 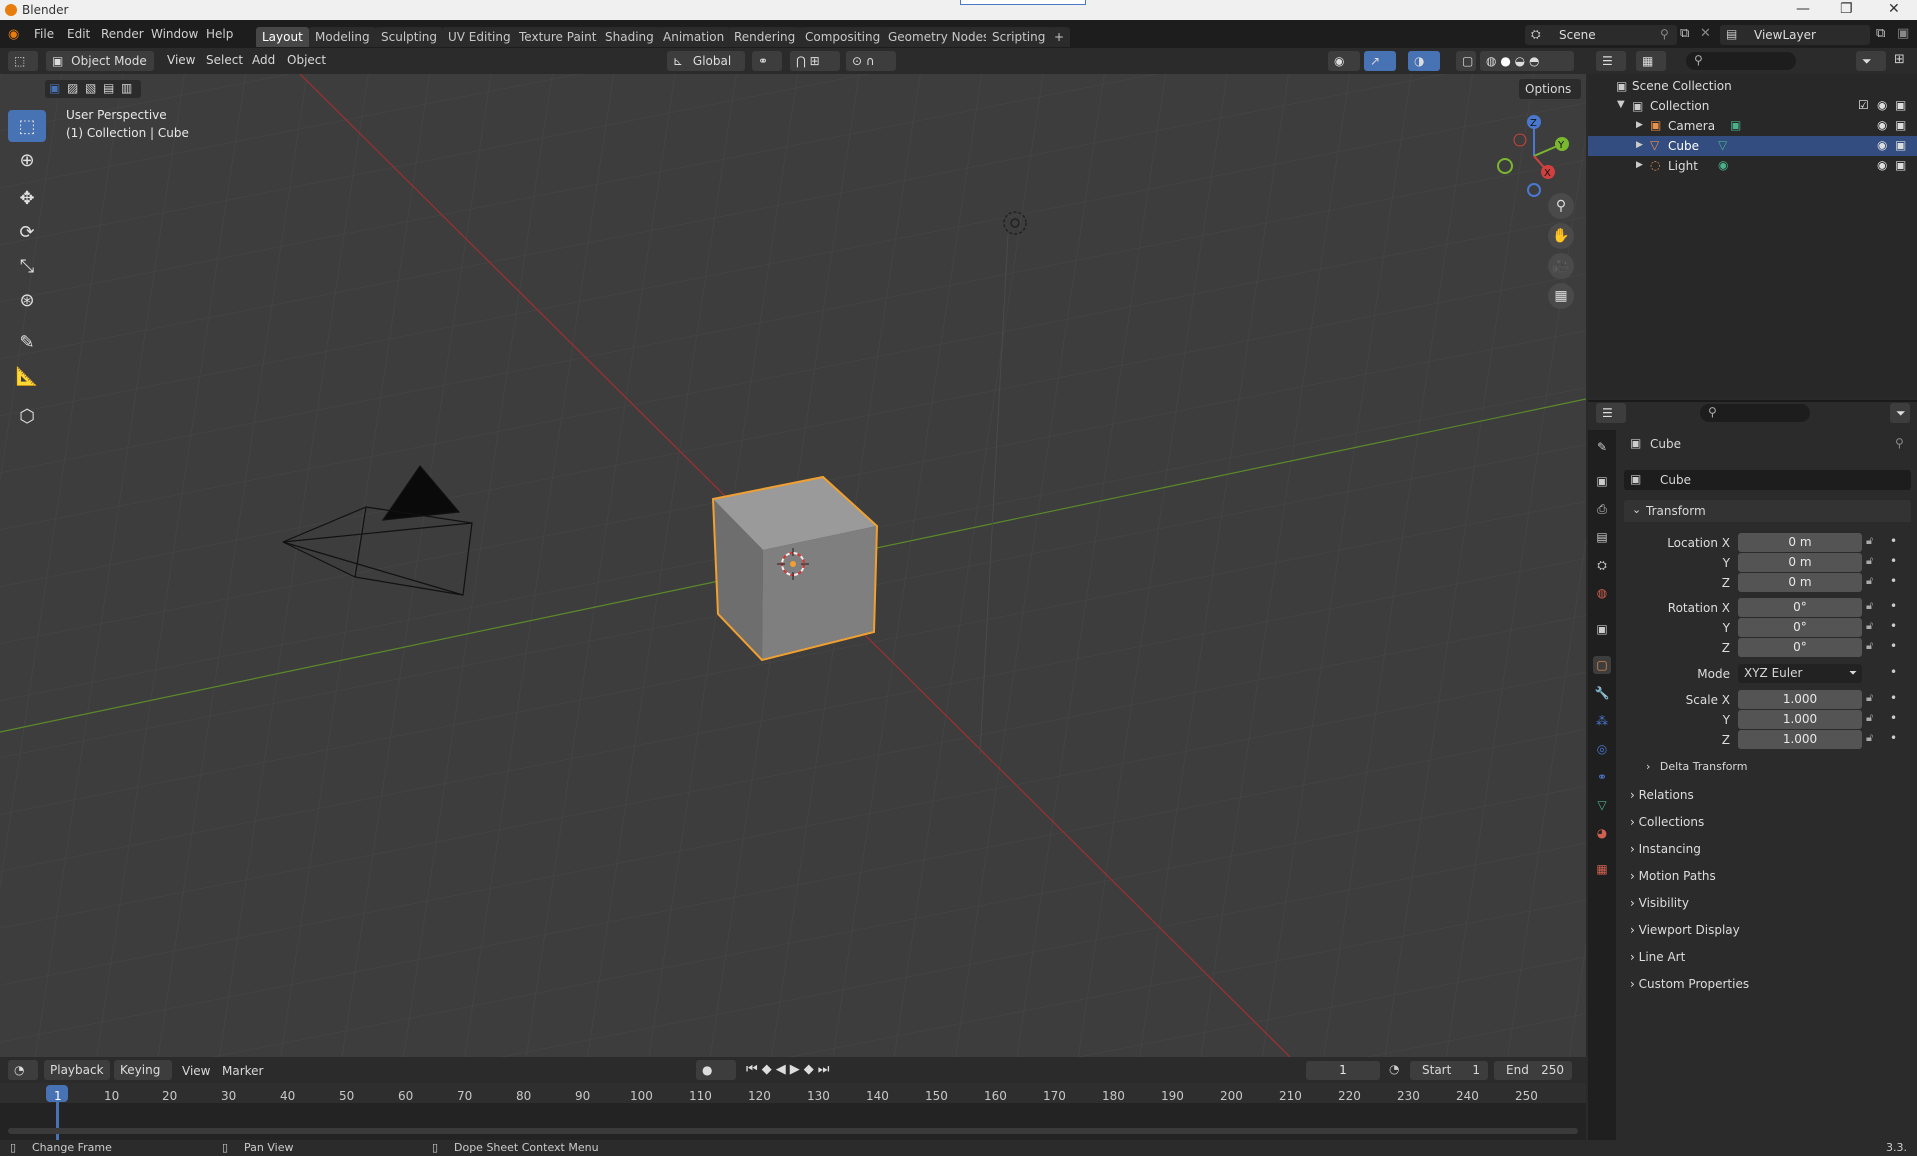 I want to click on pin-icon: ⚲, so click(x=1664, y=34).